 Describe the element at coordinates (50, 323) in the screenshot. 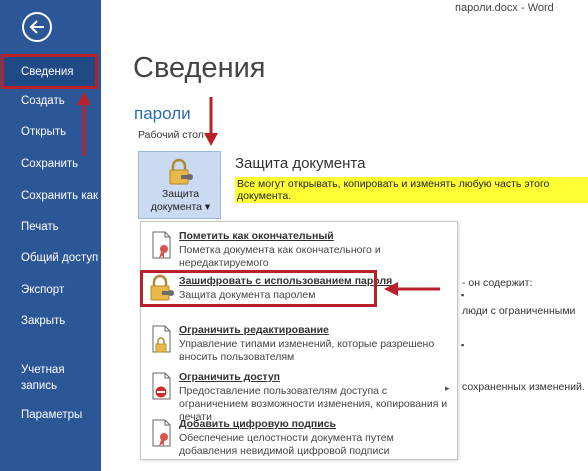

I see `nav-close: Закрыть` at that location.